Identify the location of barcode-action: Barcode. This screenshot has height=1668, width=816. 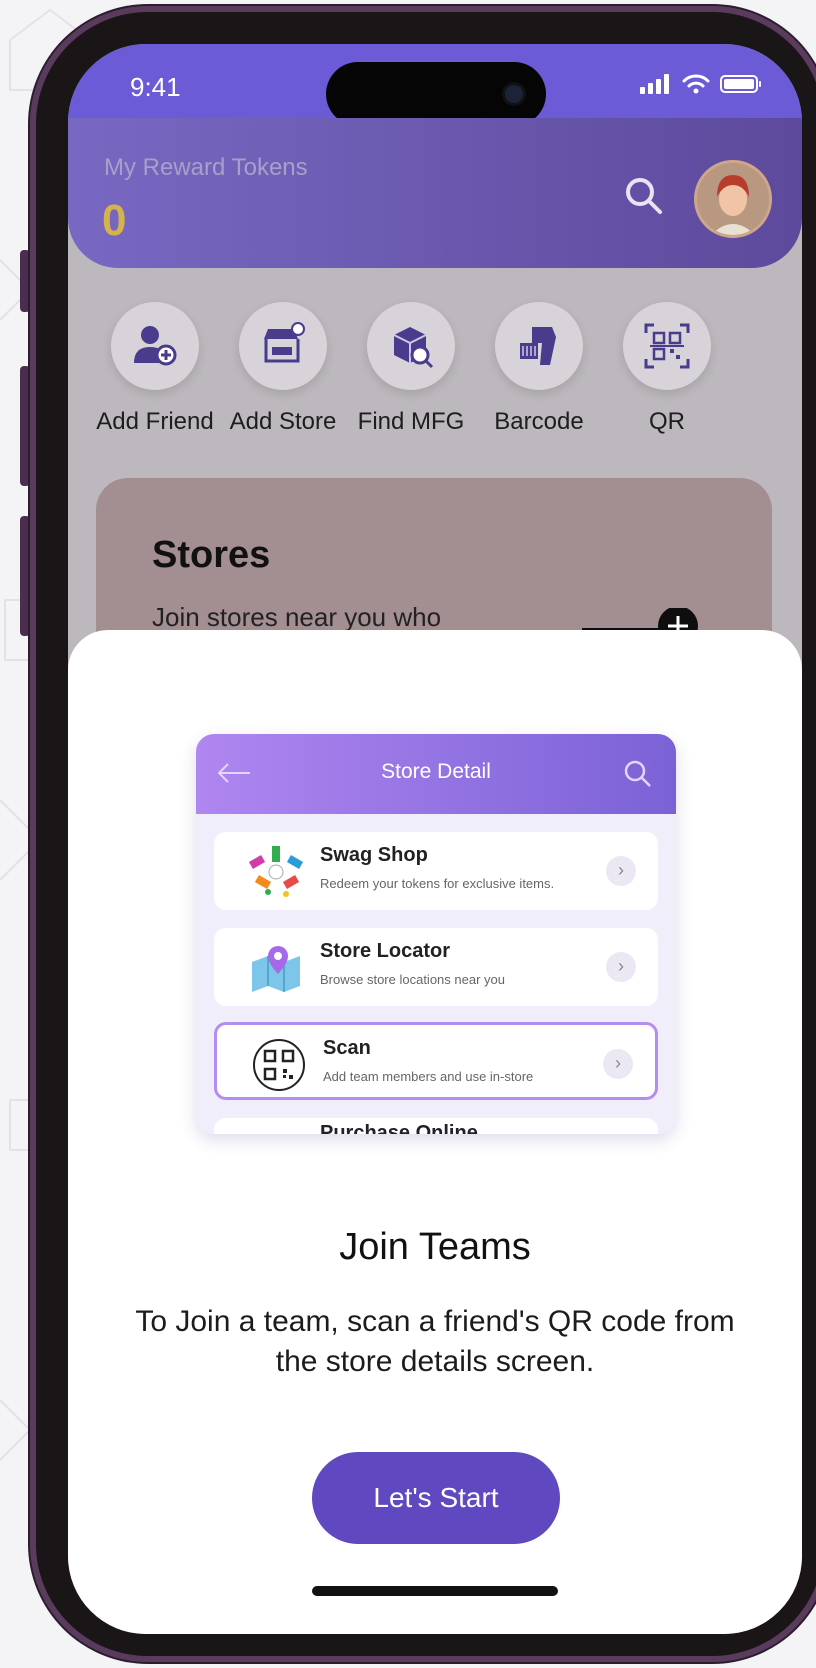
(539, 369).